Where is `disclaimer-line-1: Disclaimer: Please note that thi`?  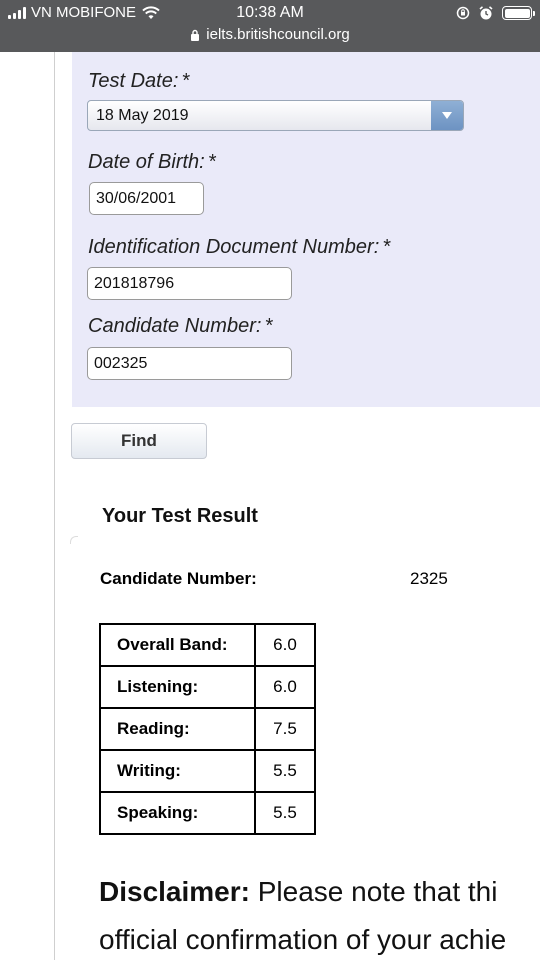 disclaimer-line-1: Disclaimer: Please note that thi is located at coordinates (319, 892).